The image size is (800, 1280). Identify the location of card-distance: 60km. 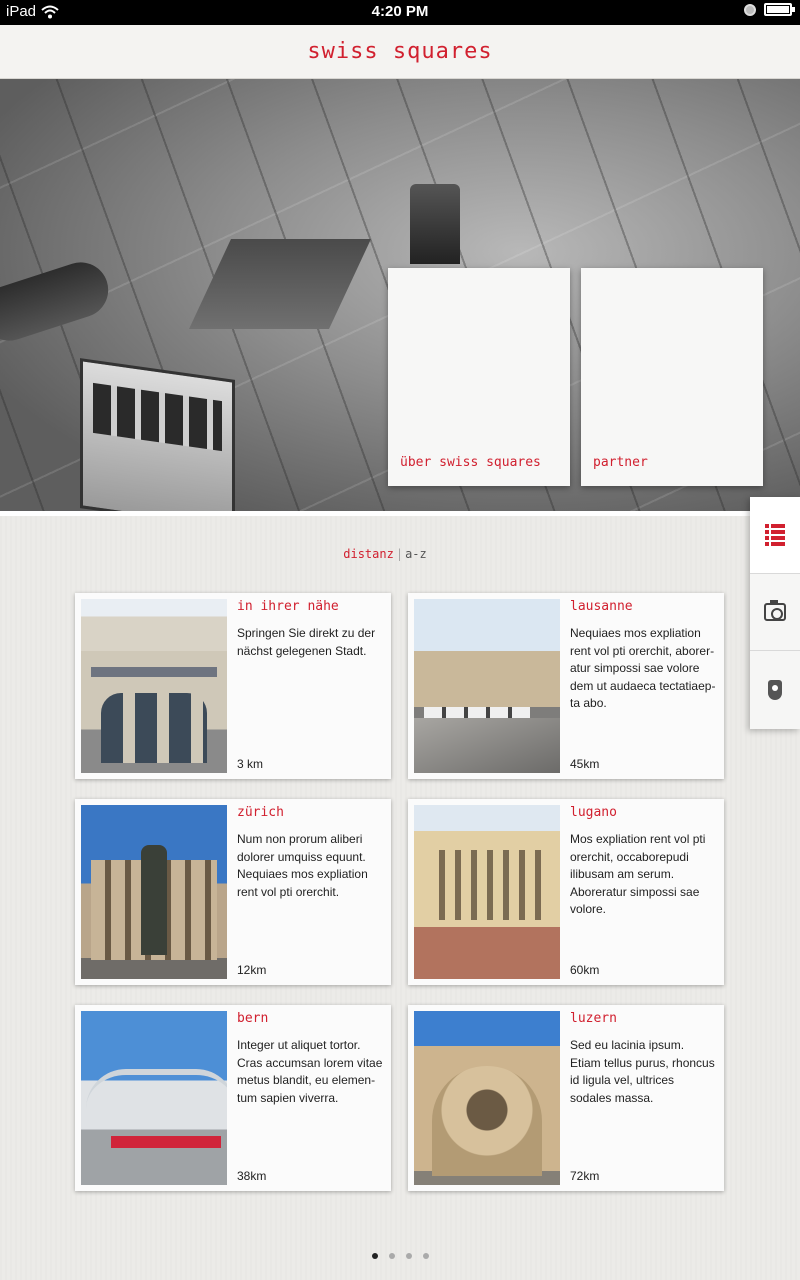
(585, 970).